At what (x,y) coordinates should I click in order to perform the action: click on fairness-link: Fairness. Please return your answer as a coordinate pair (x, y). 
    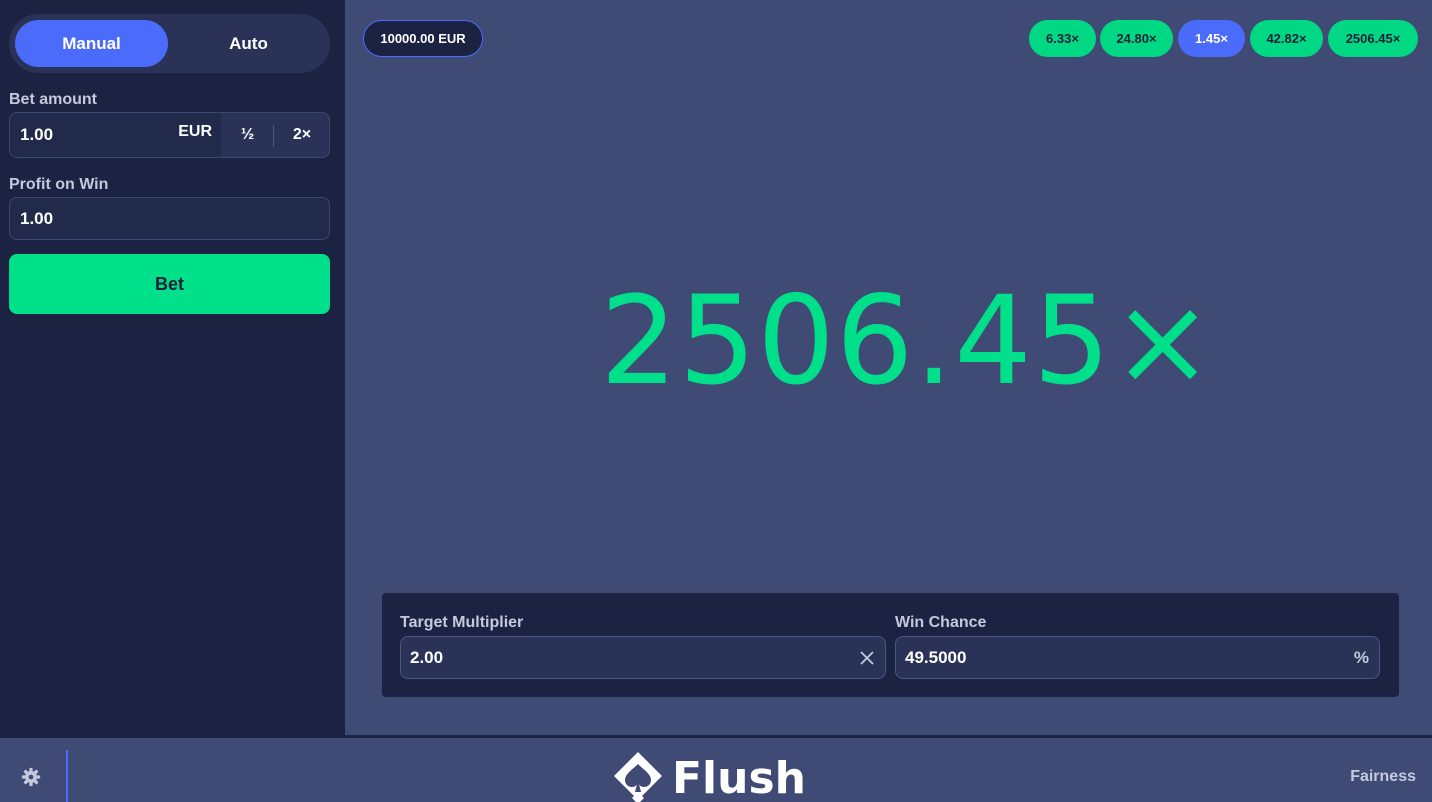
    Looking at the image, I should click on (1383, 777).